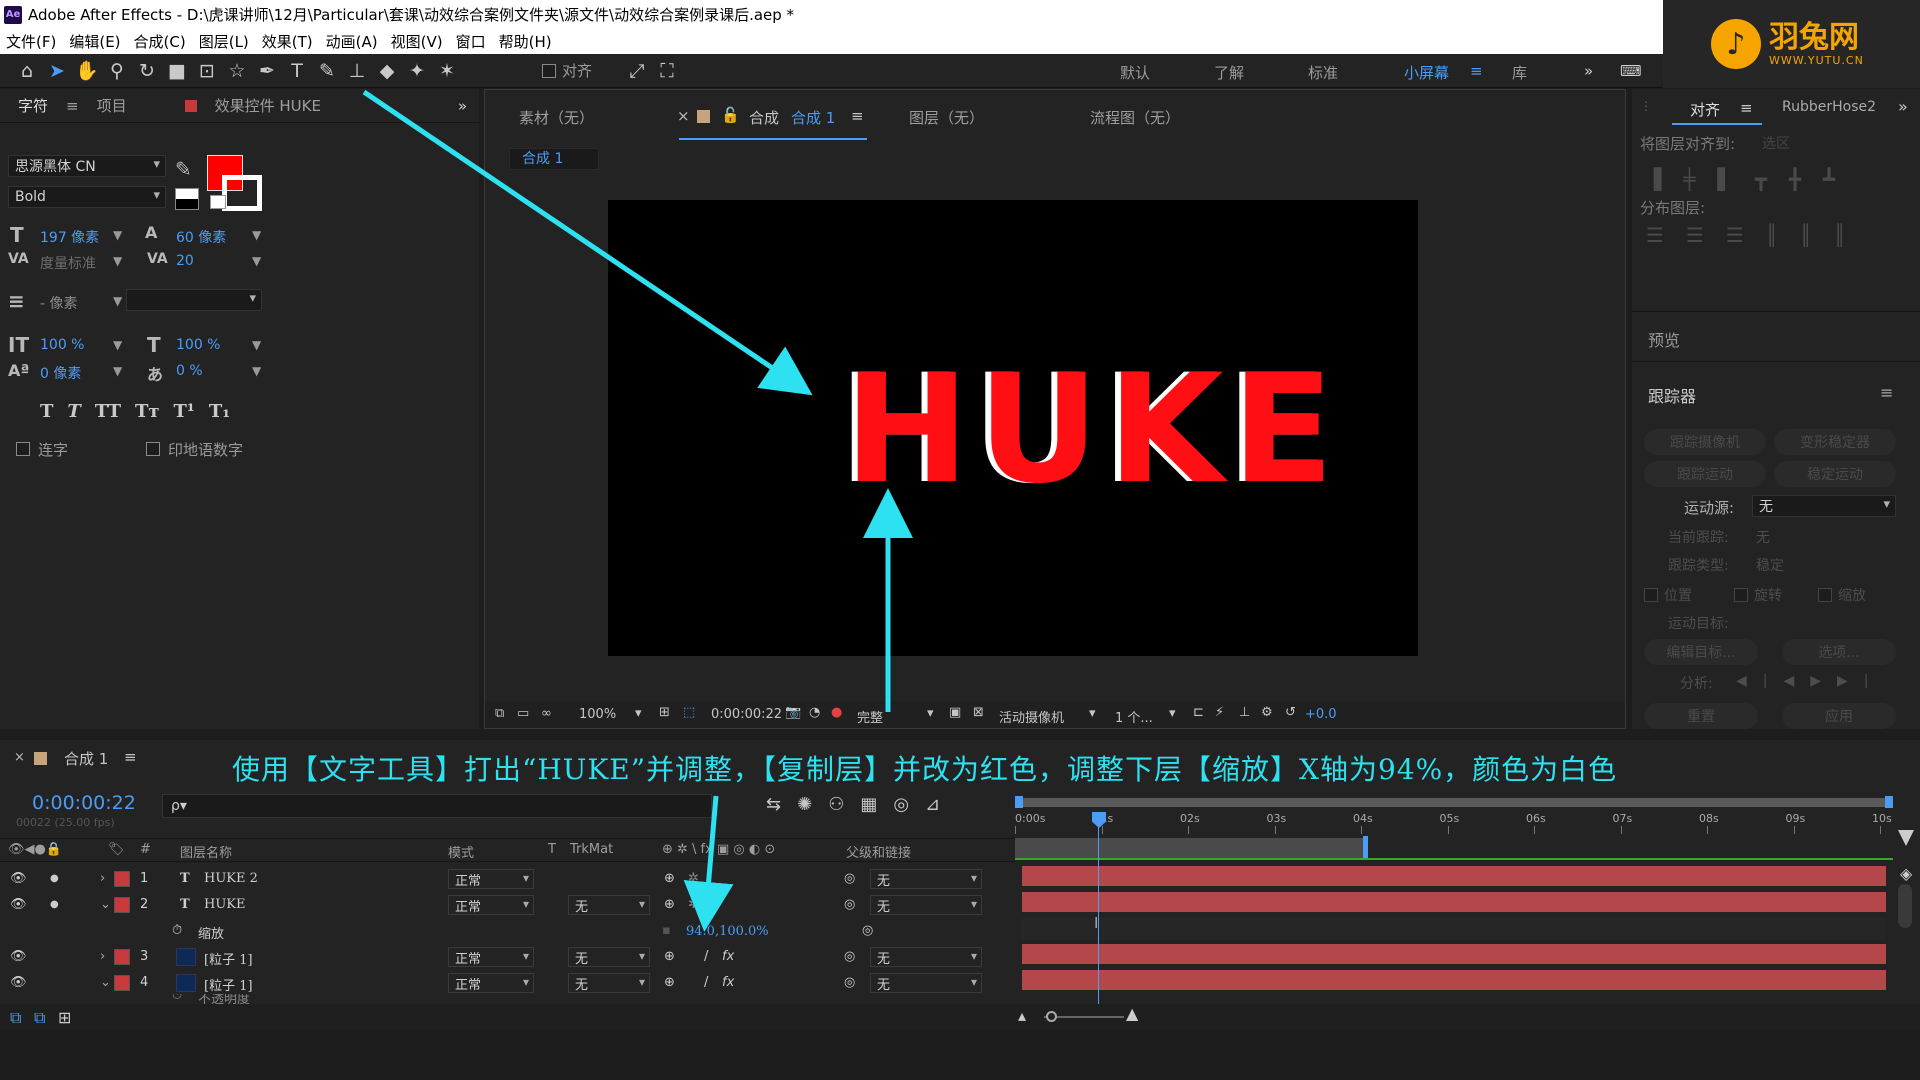 This screenshot has width=1920, height=1080. I want to click on close-timeline-icon: ×, so click(19, 757).